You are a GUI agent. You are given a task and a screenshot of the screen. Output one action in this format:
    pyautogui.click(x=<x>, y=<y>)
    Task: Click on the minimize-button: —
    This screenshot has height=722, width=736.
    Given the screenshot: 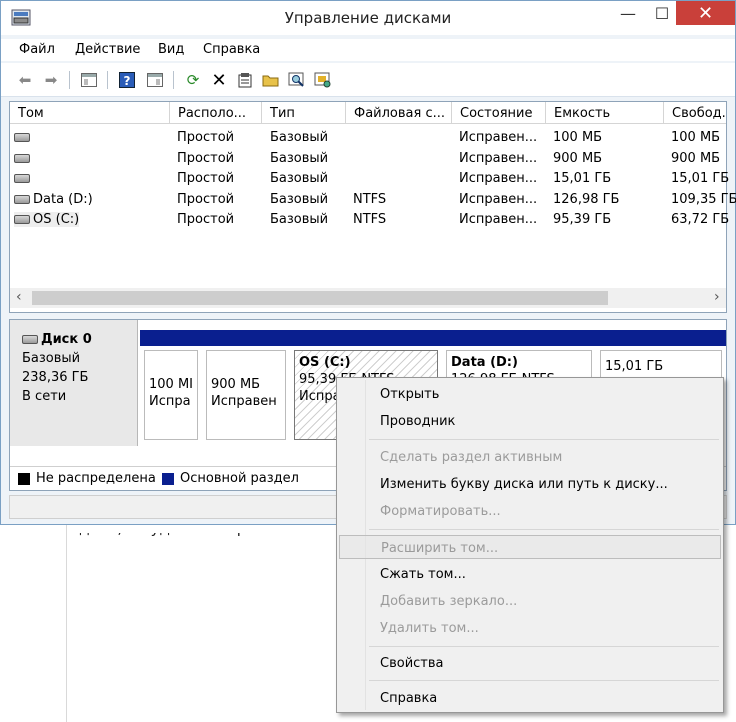 What is the action you would take?
    pyautogui.click(x=628, y=13)
    